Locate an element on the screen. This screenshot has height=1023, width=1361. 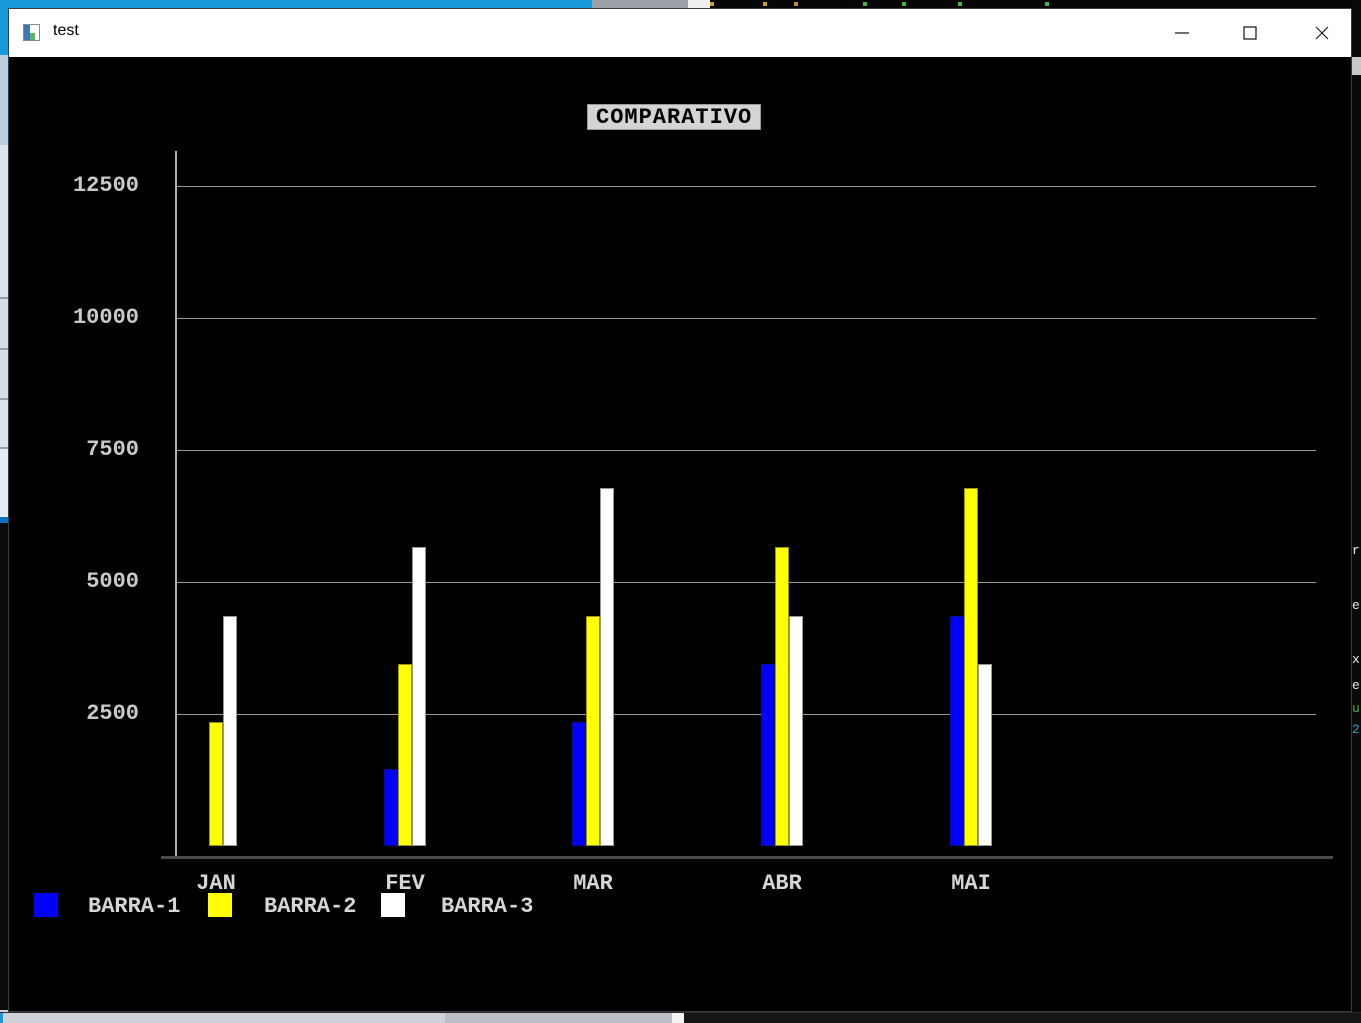
close-icon is located at coordinates (1322, 33).